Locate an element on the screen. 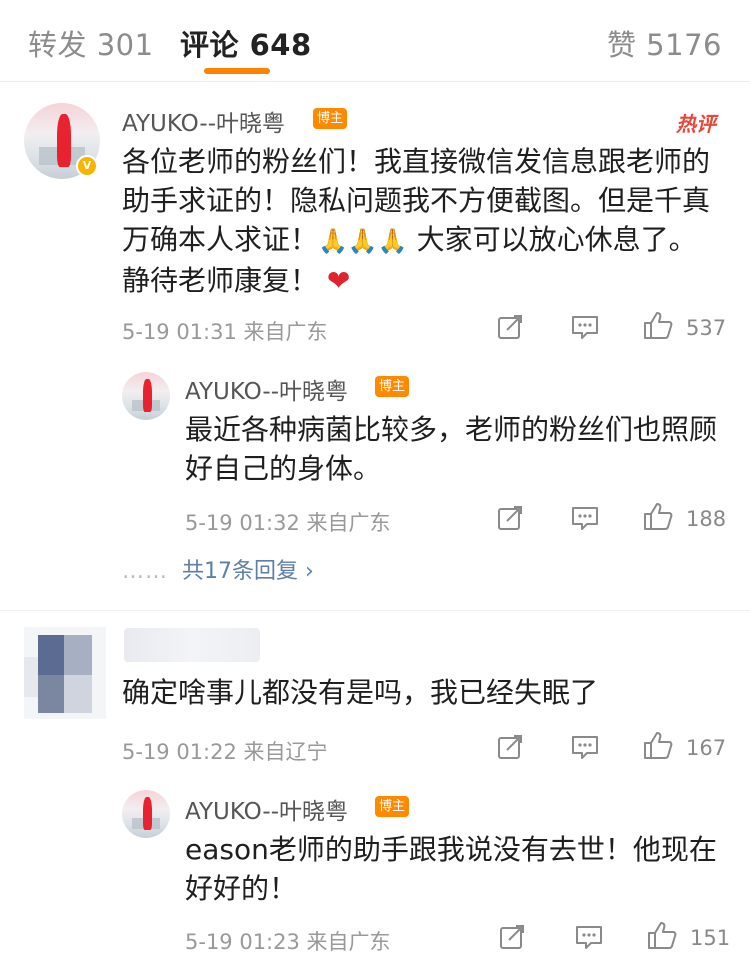 The height and width of the screenshot is (977, 750). blurred-avatar is located at coordinates (65, 673).